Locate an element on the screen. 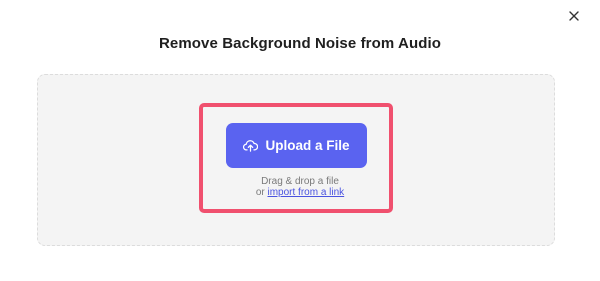 Image resolution: width=600 pixels, height=281 pixels. close-icon is located at coordinates (574, 16).